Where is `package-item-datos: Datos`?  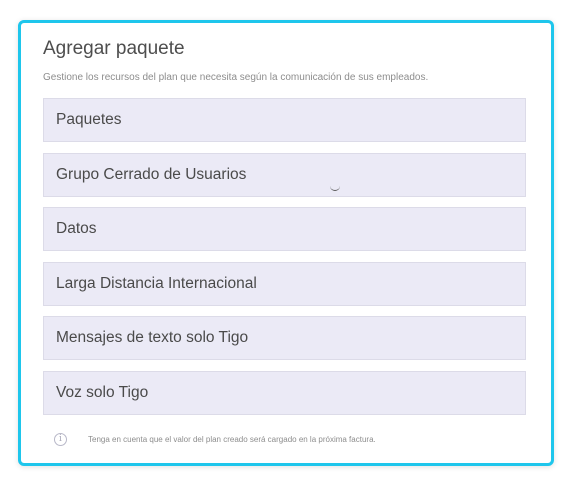
package-item-datos: Datos is located at coordinates (284, 229).